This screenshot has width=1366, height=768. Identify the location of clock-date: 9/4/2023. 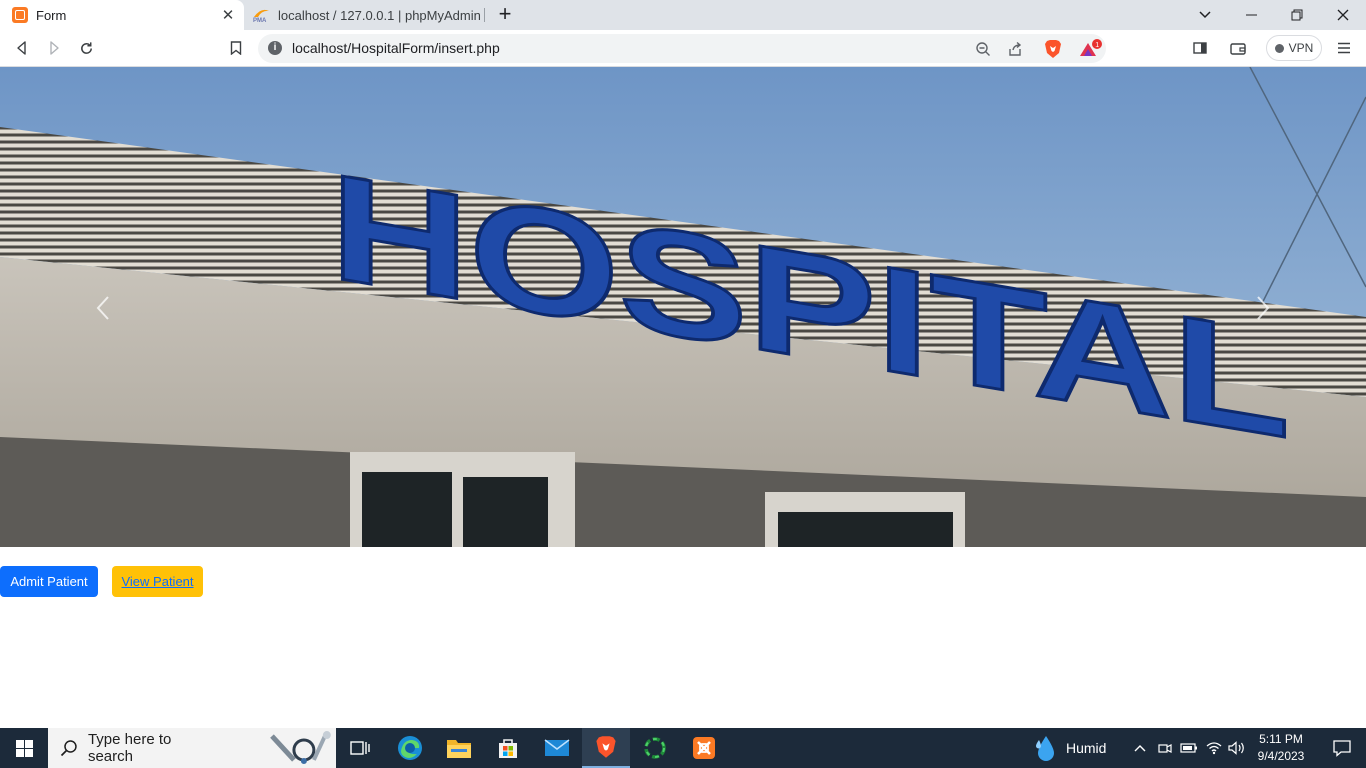
(1281, 756).